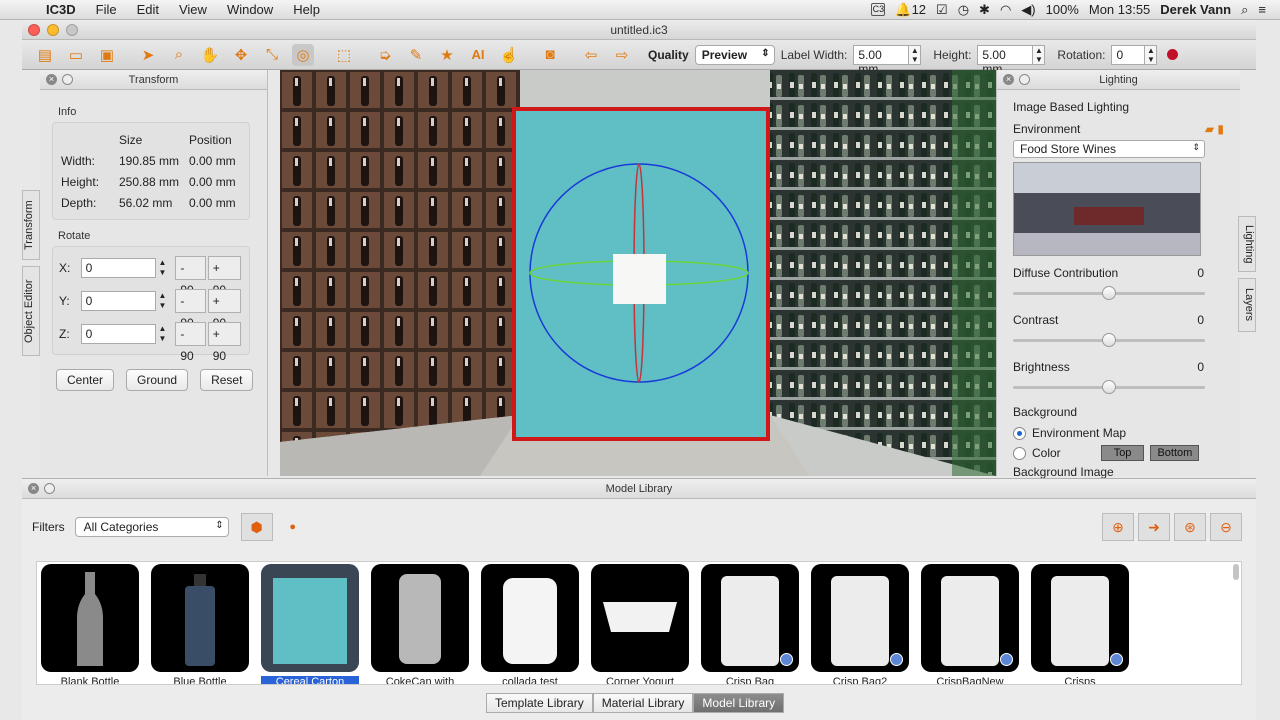 This screenshot has height=720, width=1280. I want to click on battery-percent: 100%, so click(1062, 9).